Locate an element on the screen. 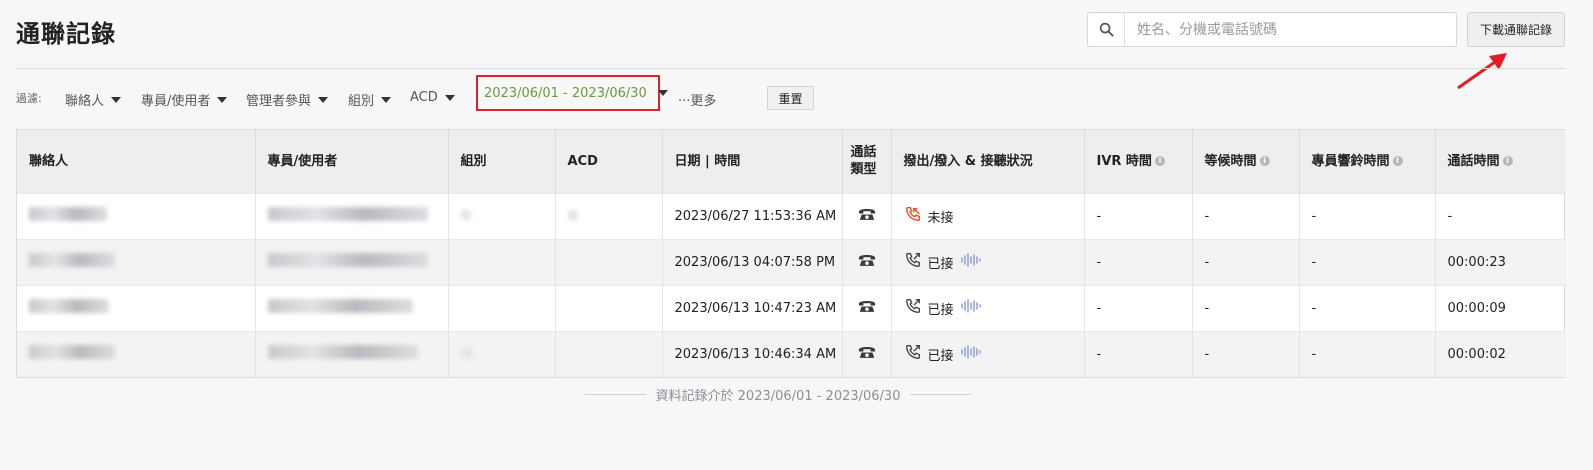 The width and height of the screenshot is (1593, 470). col-header-direction-status: 撥出/撥入 & 接聽狀況 is located at coordinates (988, 161).